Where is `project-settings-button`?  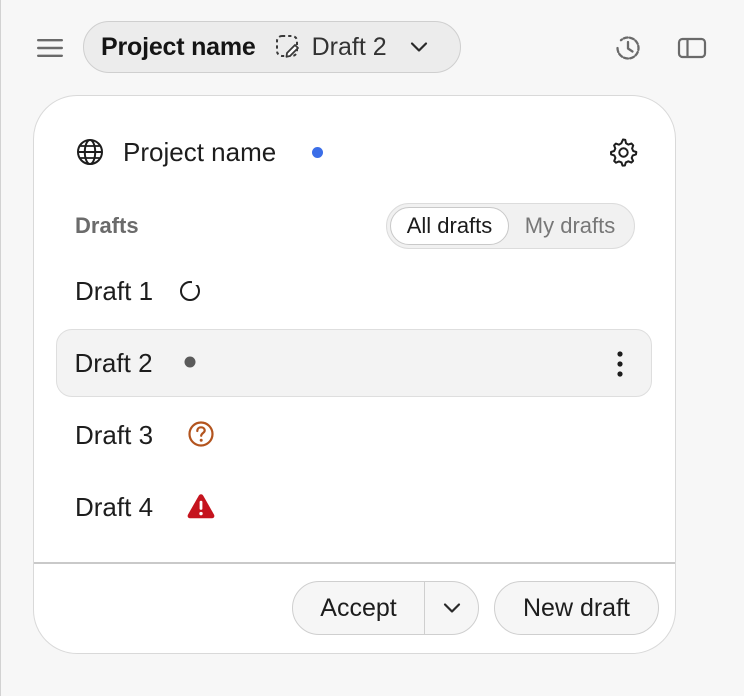
project-settings-button is located at coordinates (623, 152).